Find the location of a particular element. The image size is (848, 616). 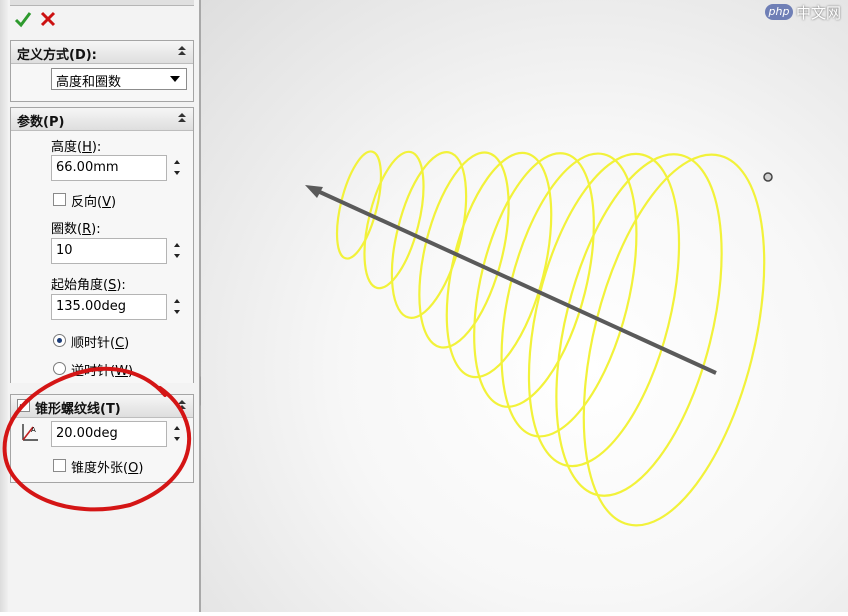

taper-angle-spinner is located at coordinates (177, 434).